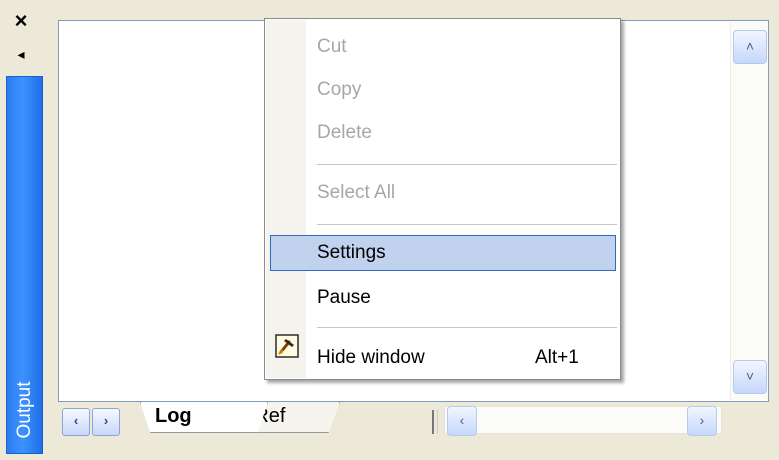 The image size is (779, 460). I want to click on tab-label: Log, so click(173, 416).